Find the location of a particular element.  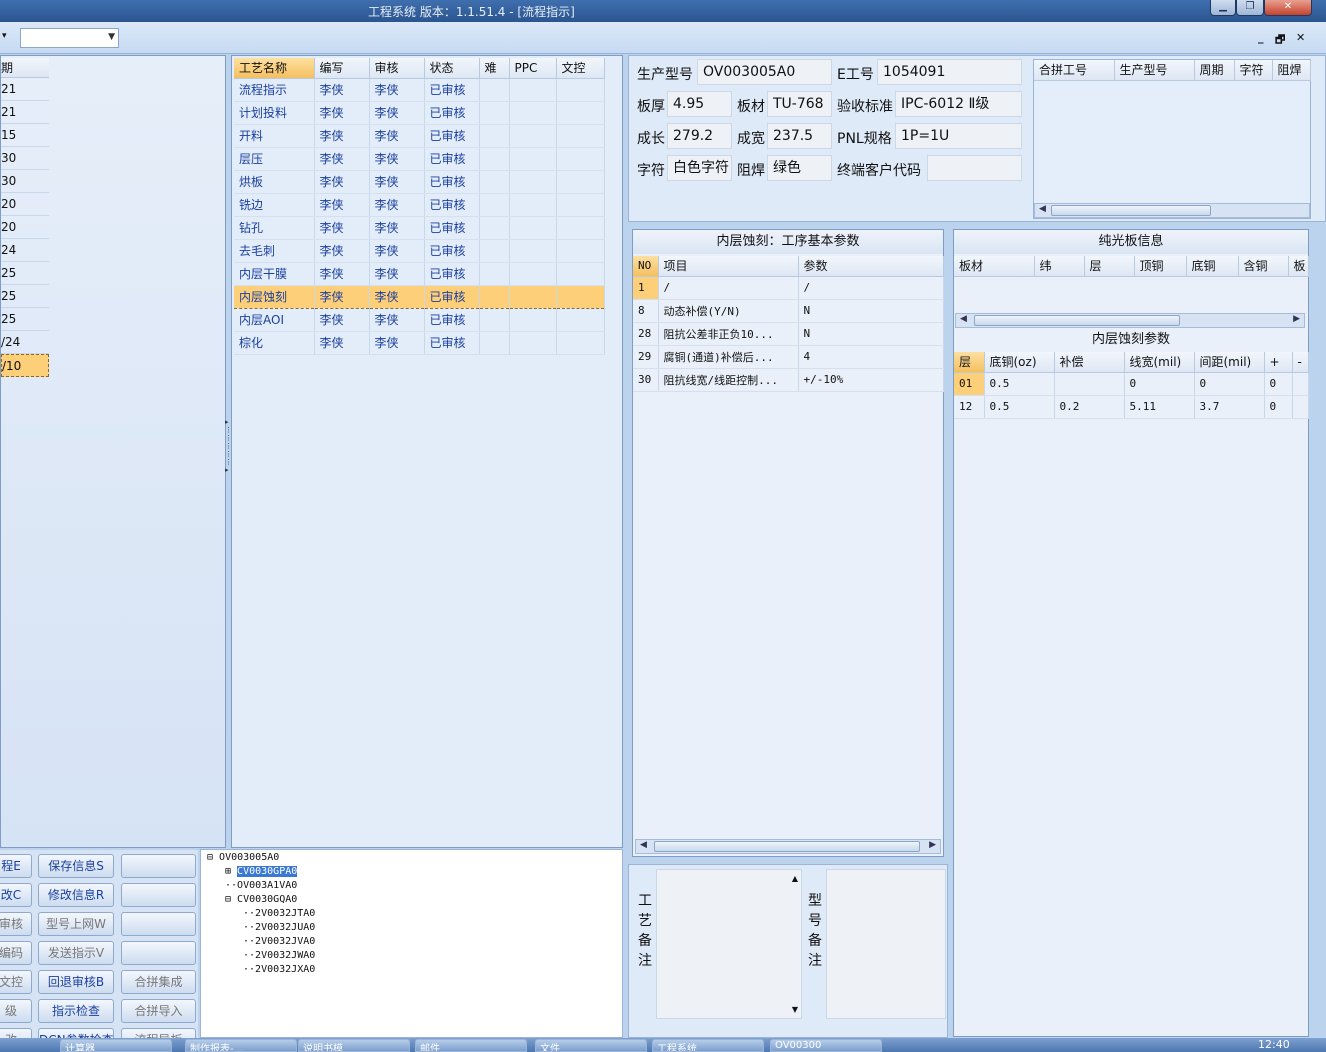

action-button: 保存信息S is located at coordinates (76, 866).